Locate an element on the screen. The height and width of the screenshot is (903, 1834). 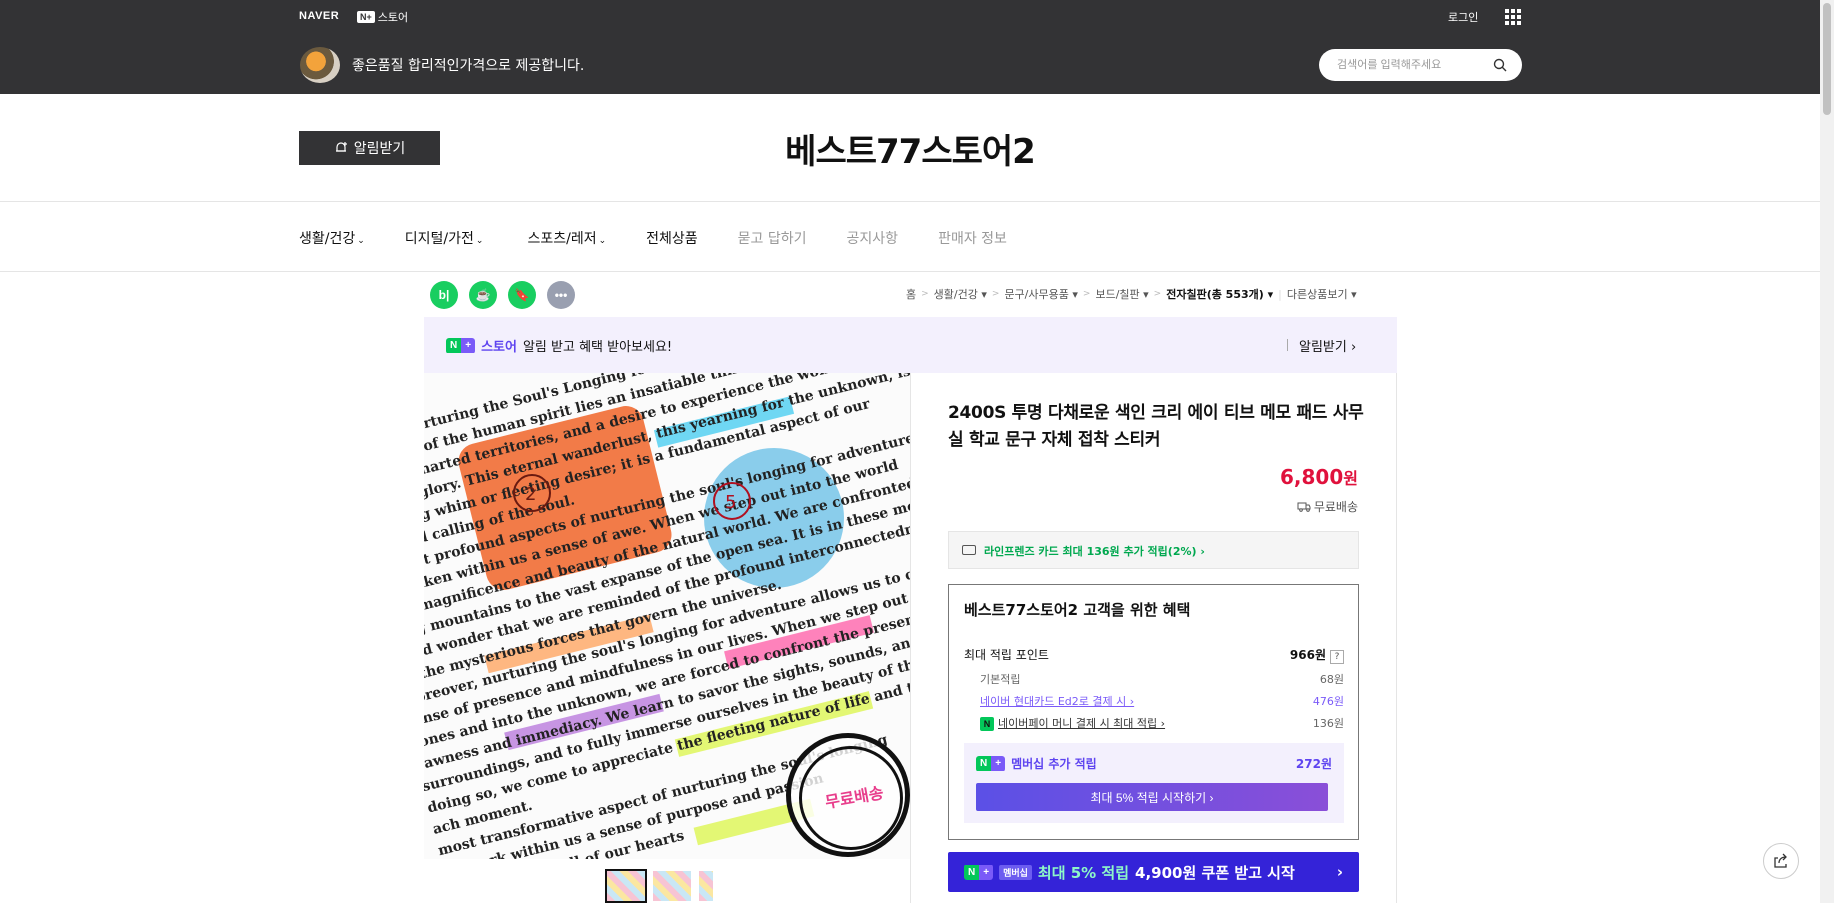
credit-card-icon is located at coordinates (969, 550).